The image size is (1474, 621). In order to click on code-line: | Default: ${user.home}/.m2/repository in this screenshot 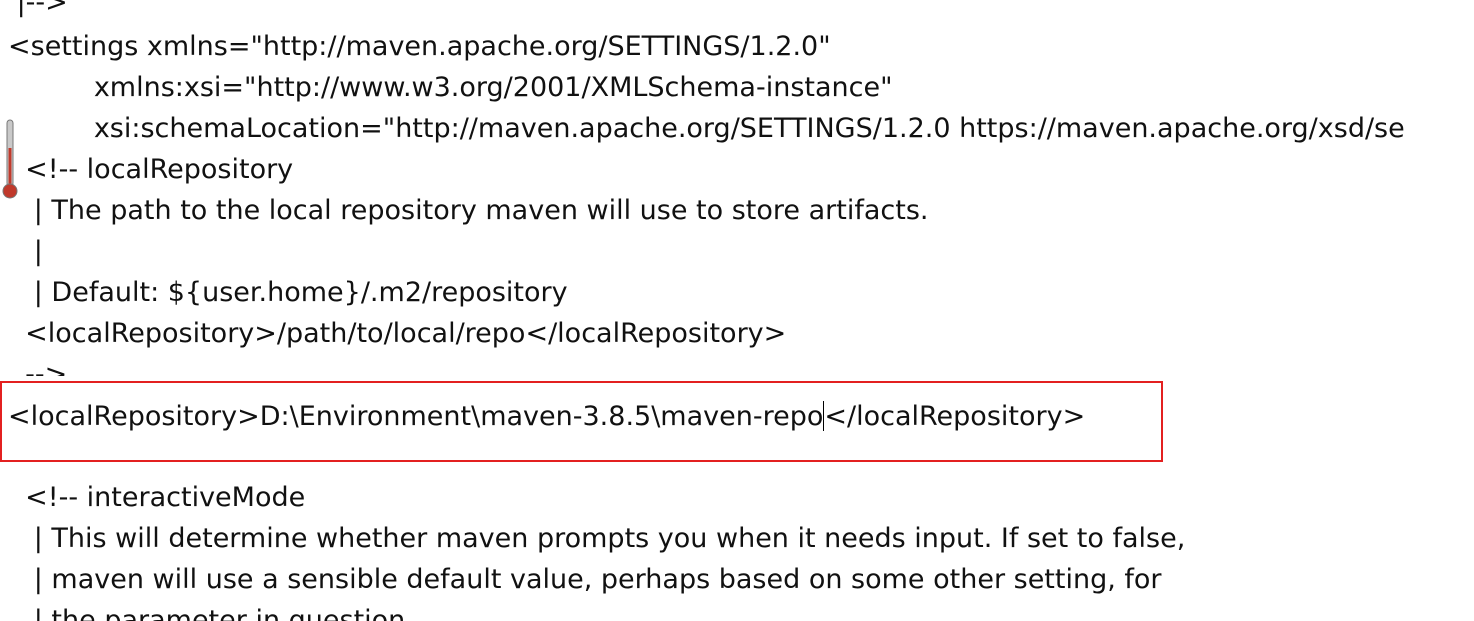, I will do `click(288, 292)`.